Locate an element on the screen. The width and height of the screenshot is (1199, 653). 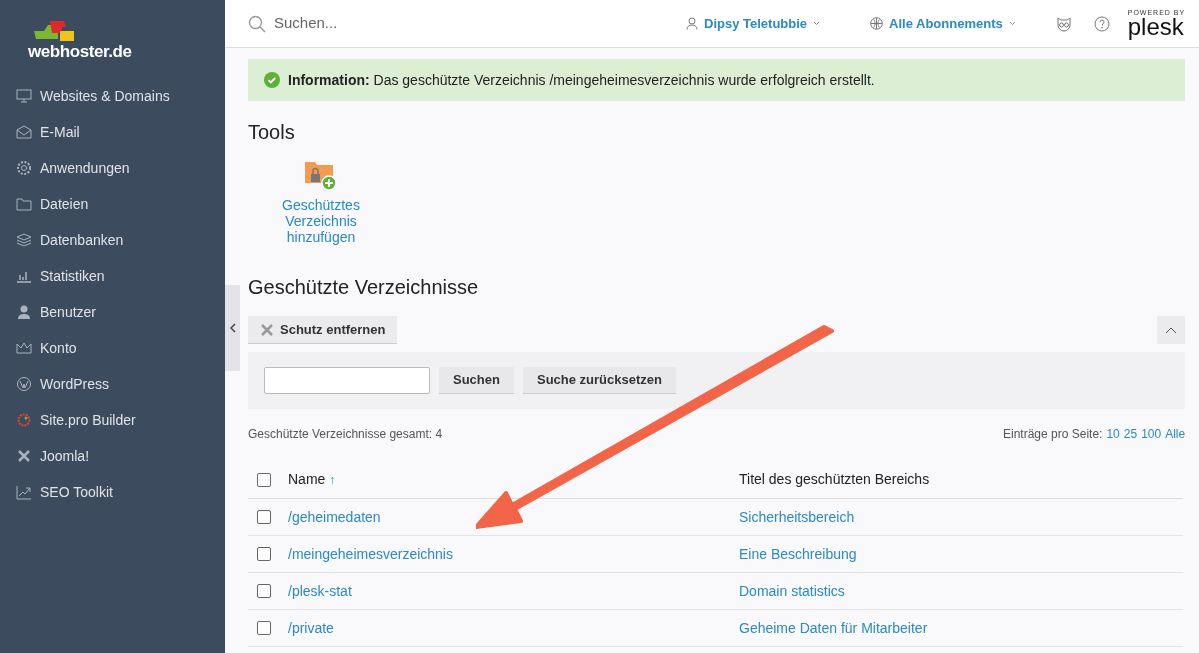
chevron-left-icon is located at coordinates (232, 328).